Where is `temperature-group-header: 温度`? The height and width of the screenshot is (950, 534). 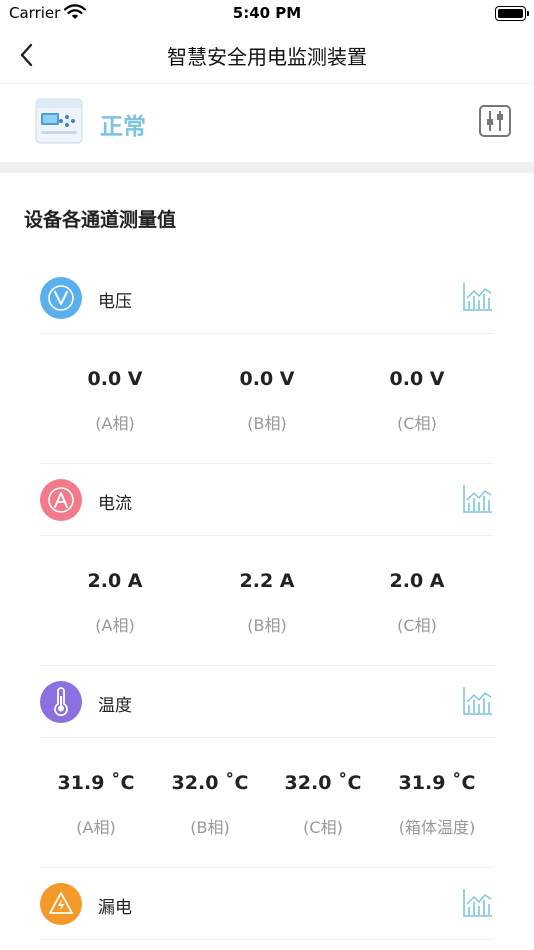
temperature-group-header: 温度 is located at coordinates (267, 703).